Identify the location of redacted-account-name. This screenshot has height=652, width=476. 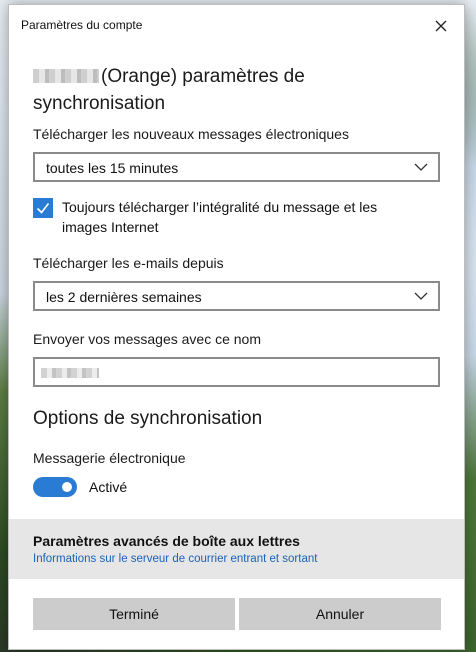
(66, 76).